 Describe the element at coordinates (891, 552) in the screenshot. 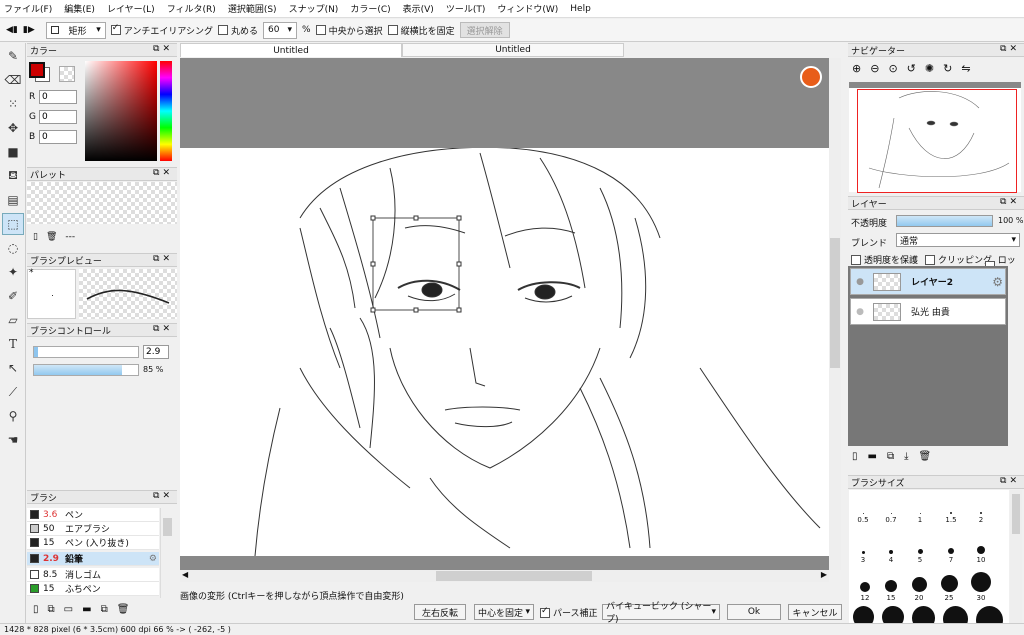

I see `brush-size-cell: 4` at that location.